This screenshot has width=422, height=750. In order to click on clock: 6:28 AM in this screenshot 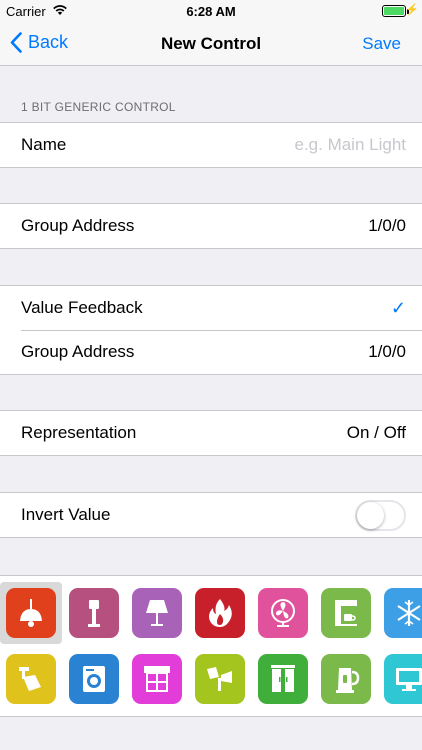, I will do `click(211, 11)`.